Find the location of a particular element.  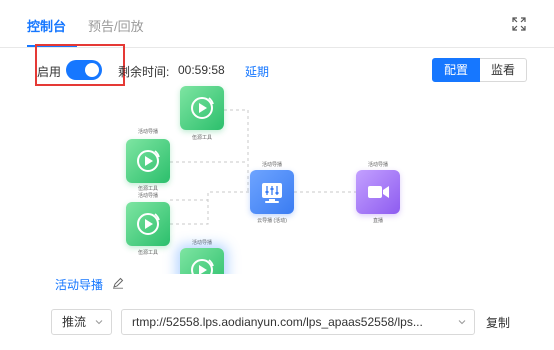

remaining-time-value: 00:59:58 is located at coordinates (201, 70).